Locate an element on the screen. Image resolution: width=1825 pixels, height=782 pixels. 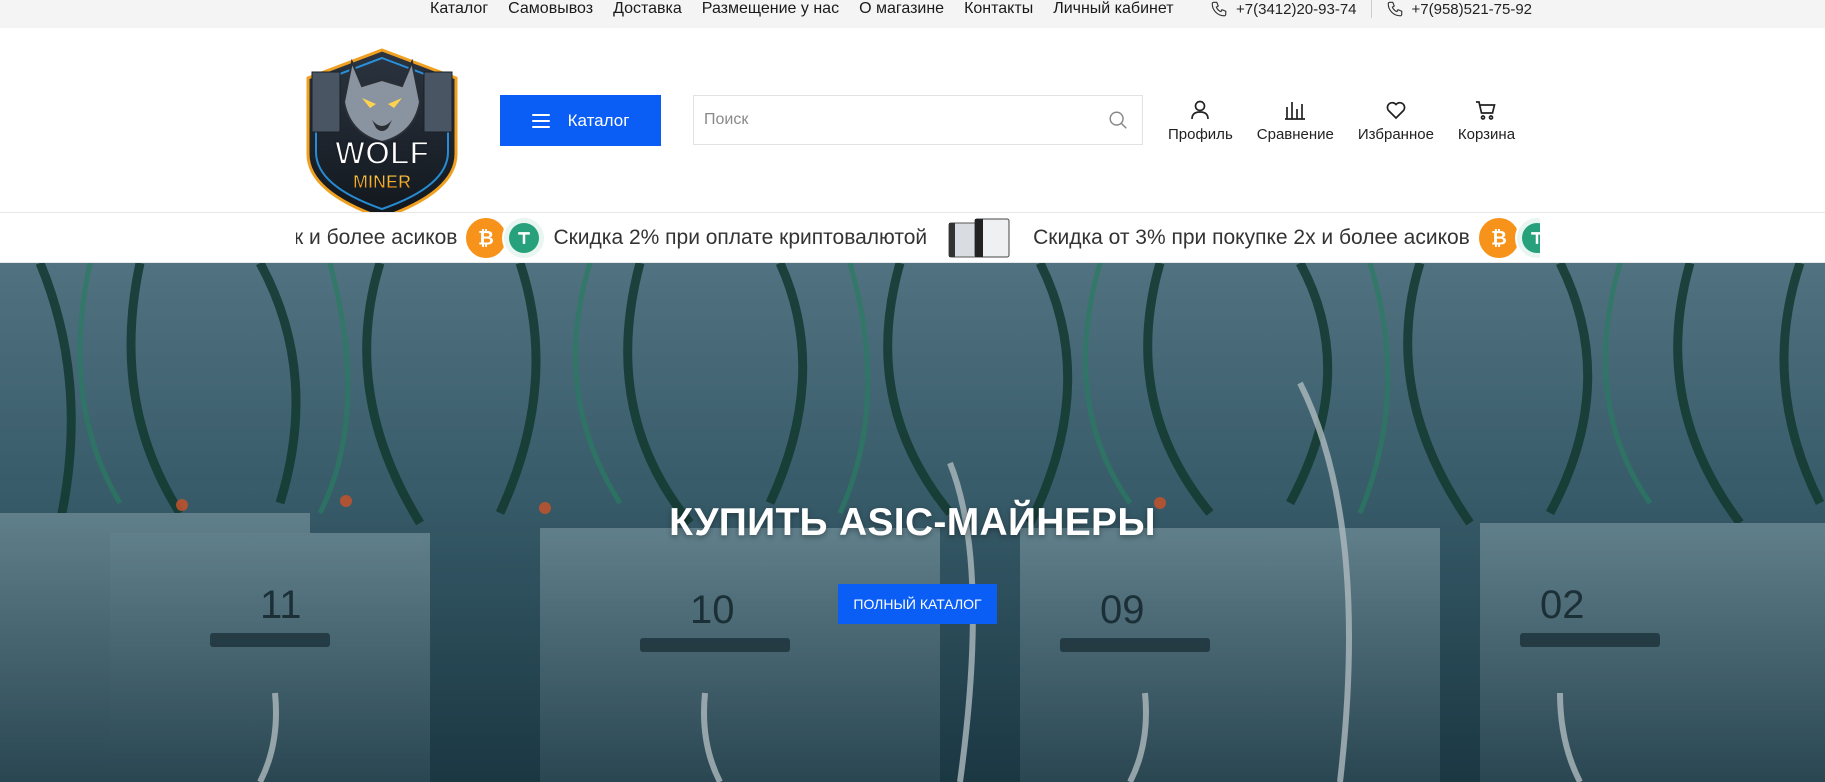
top-nav-account: Личный кабинет is located at coordinates (1113, 9).